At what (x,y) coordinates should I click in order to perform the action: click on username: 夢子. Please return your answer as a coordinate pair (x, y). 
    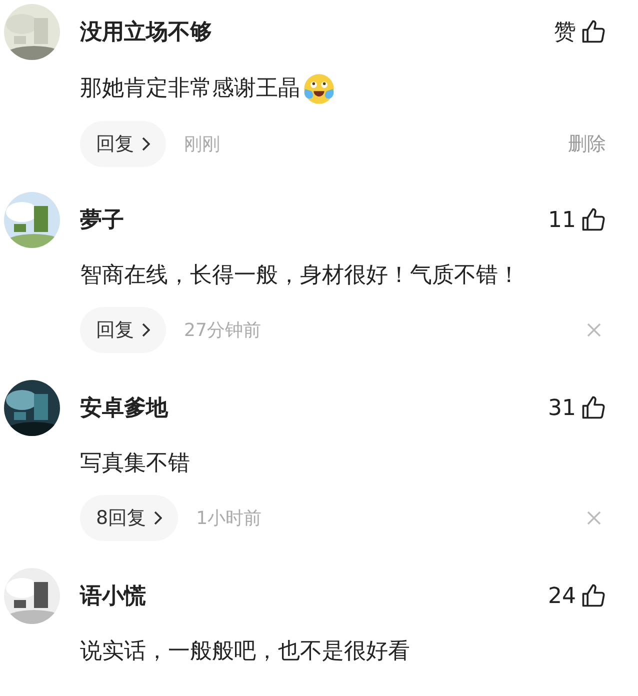
    Looking at the image, I should click on (102, 221).